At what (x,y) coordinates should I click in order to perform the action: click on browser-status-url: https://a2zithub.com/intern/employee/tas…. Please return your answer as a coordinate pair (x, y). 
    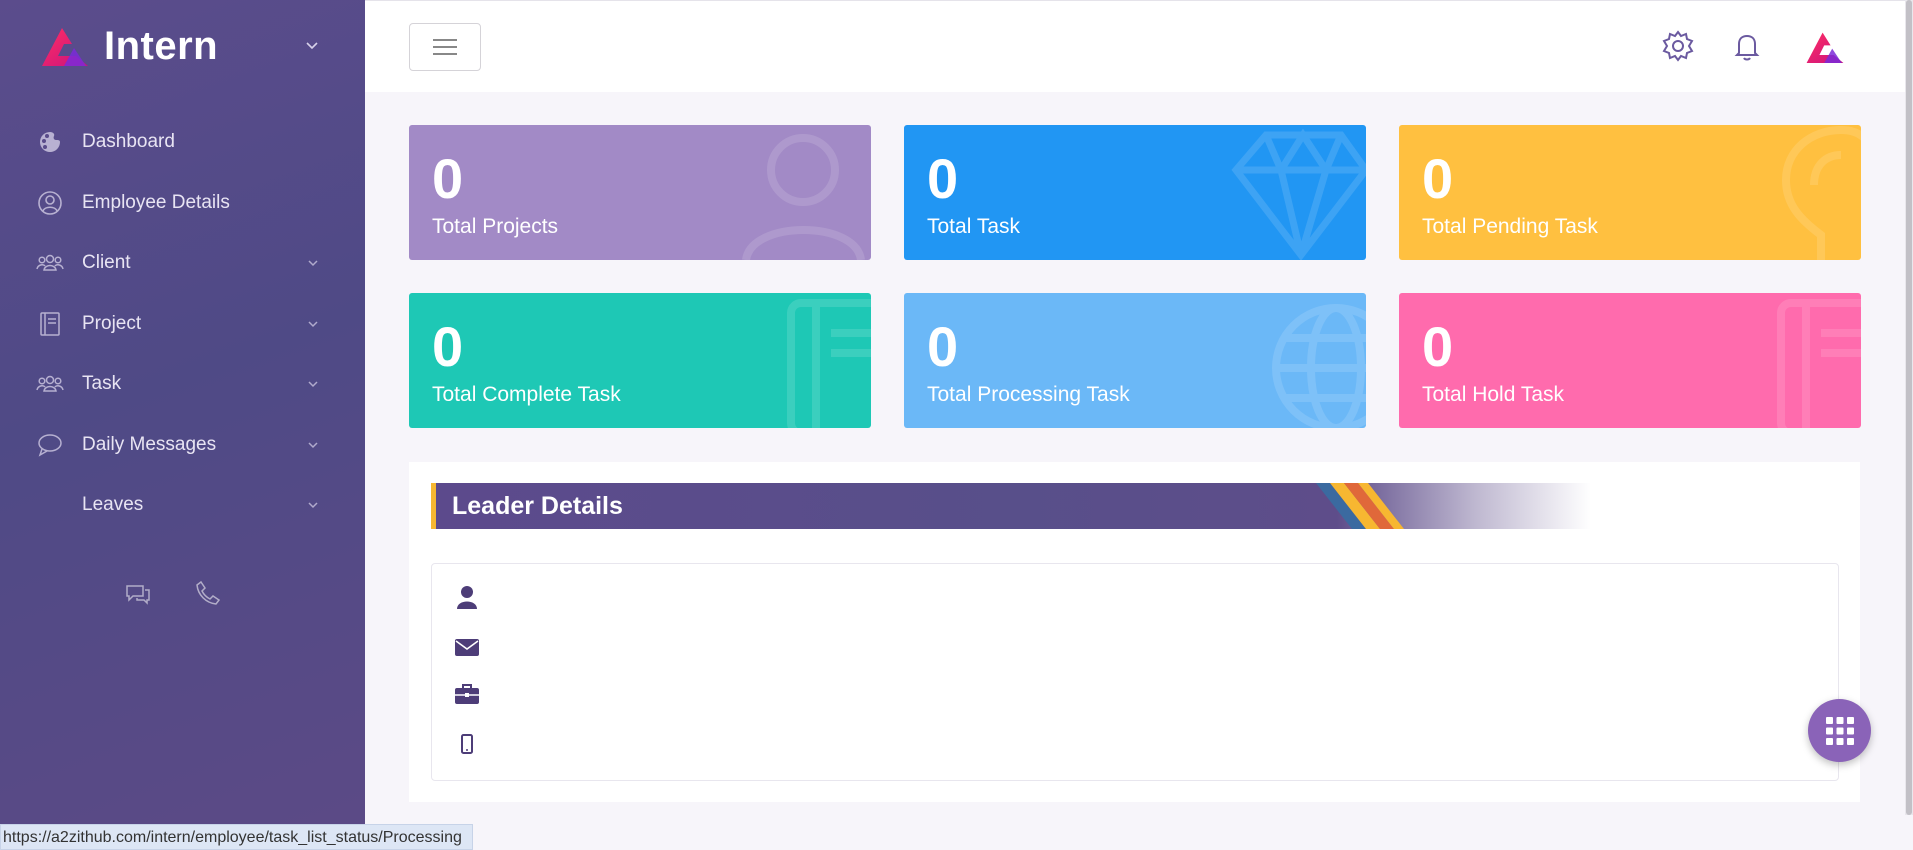
    Looking at the image, I should click on (236, 837).